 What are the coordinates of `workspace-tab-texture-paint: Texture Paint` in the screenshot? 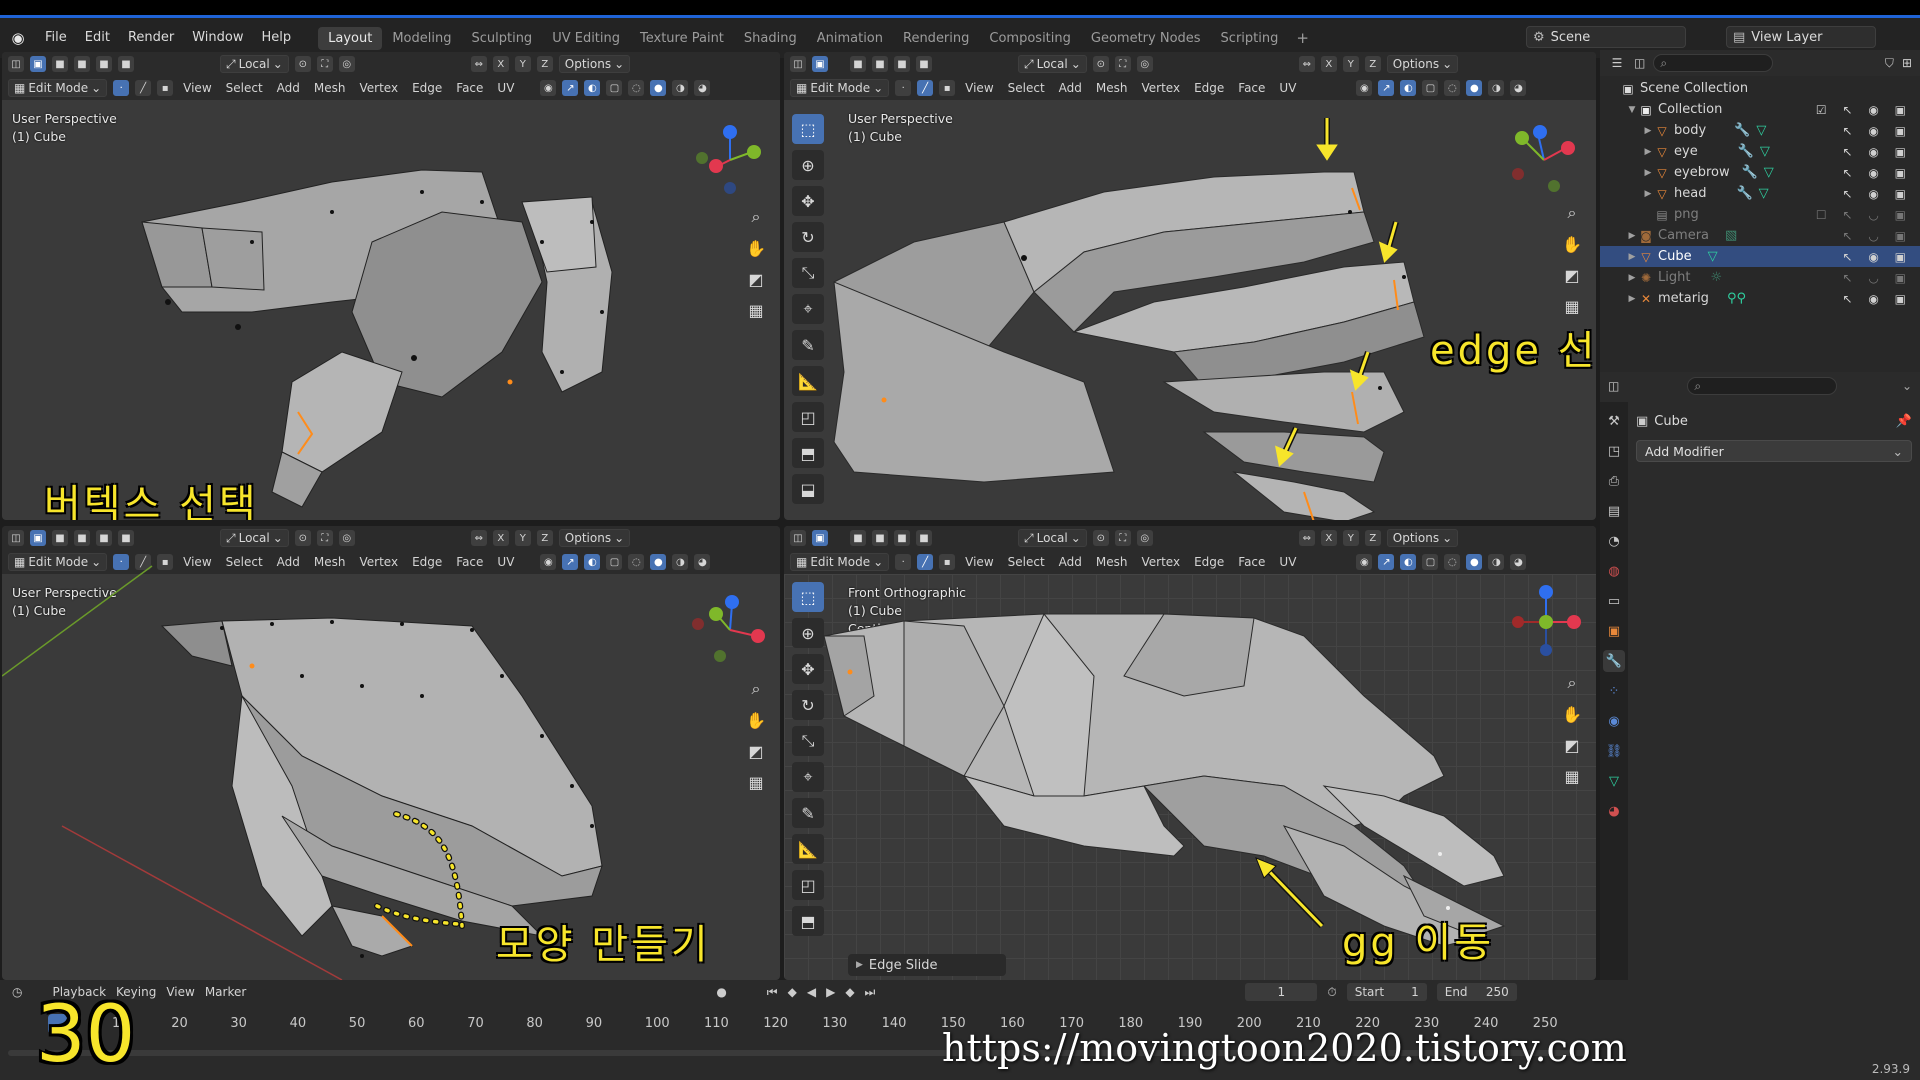 It's located at (682, 38).